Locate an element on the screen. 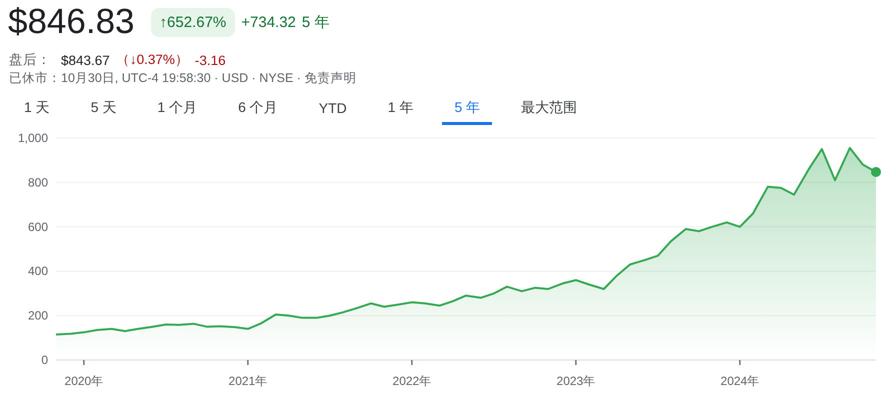 The width and height of the screenshot is (896, 410). percent-change-badge: ↑652.67% is located at coordinates (193, 22).